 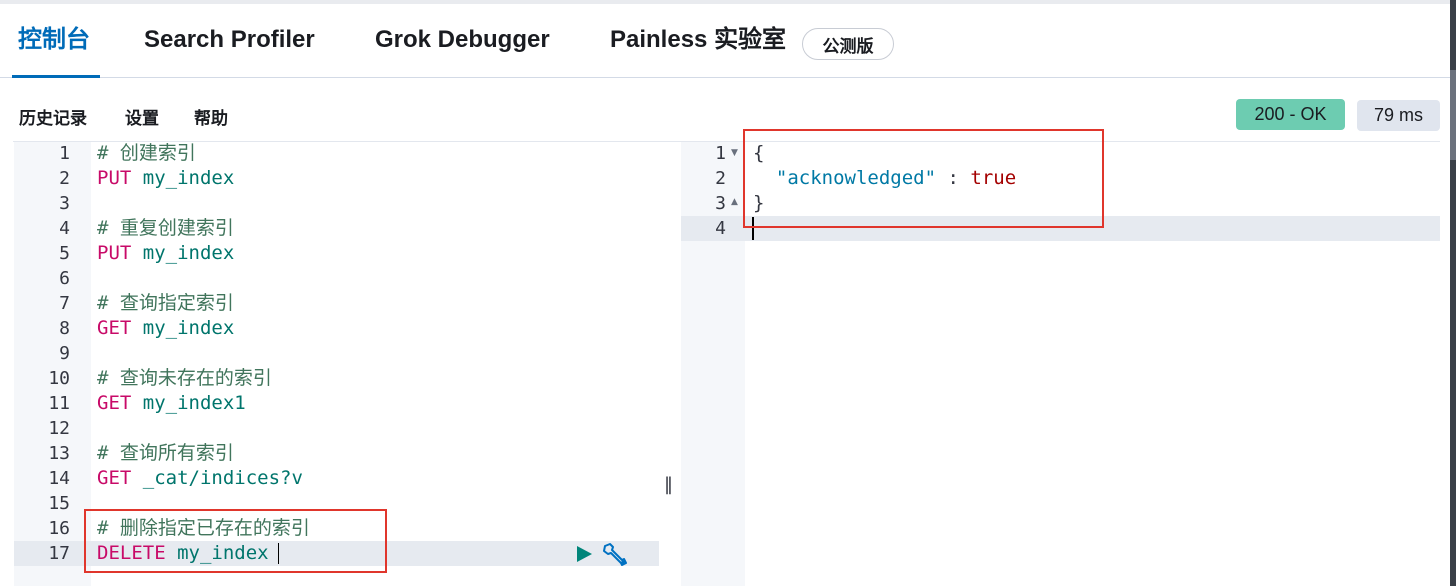 I want to click on code-line: # 删除指定已存在的索引, so click(x=203, y=528).